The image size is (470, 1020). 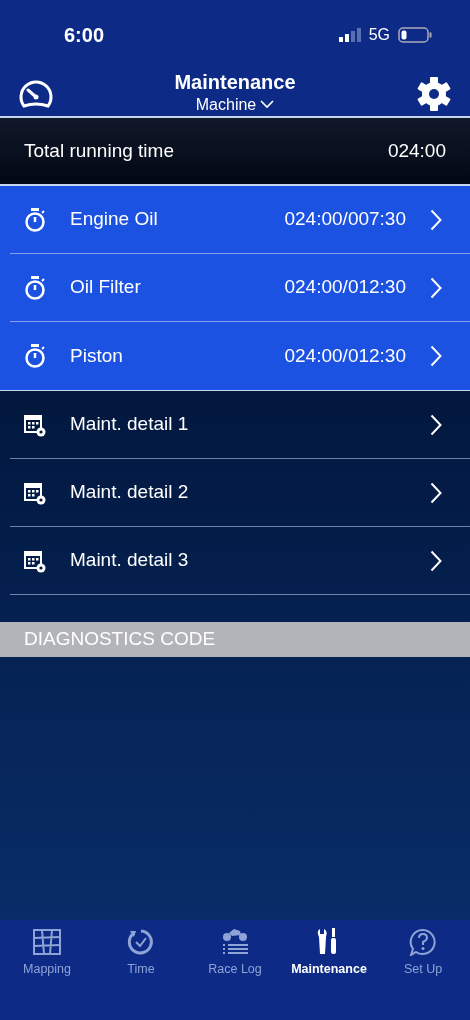 What do you see at coordinates (235, 105) in the screenshot?
I see `machine-selector: Machine` at bounding box center [235, 105].